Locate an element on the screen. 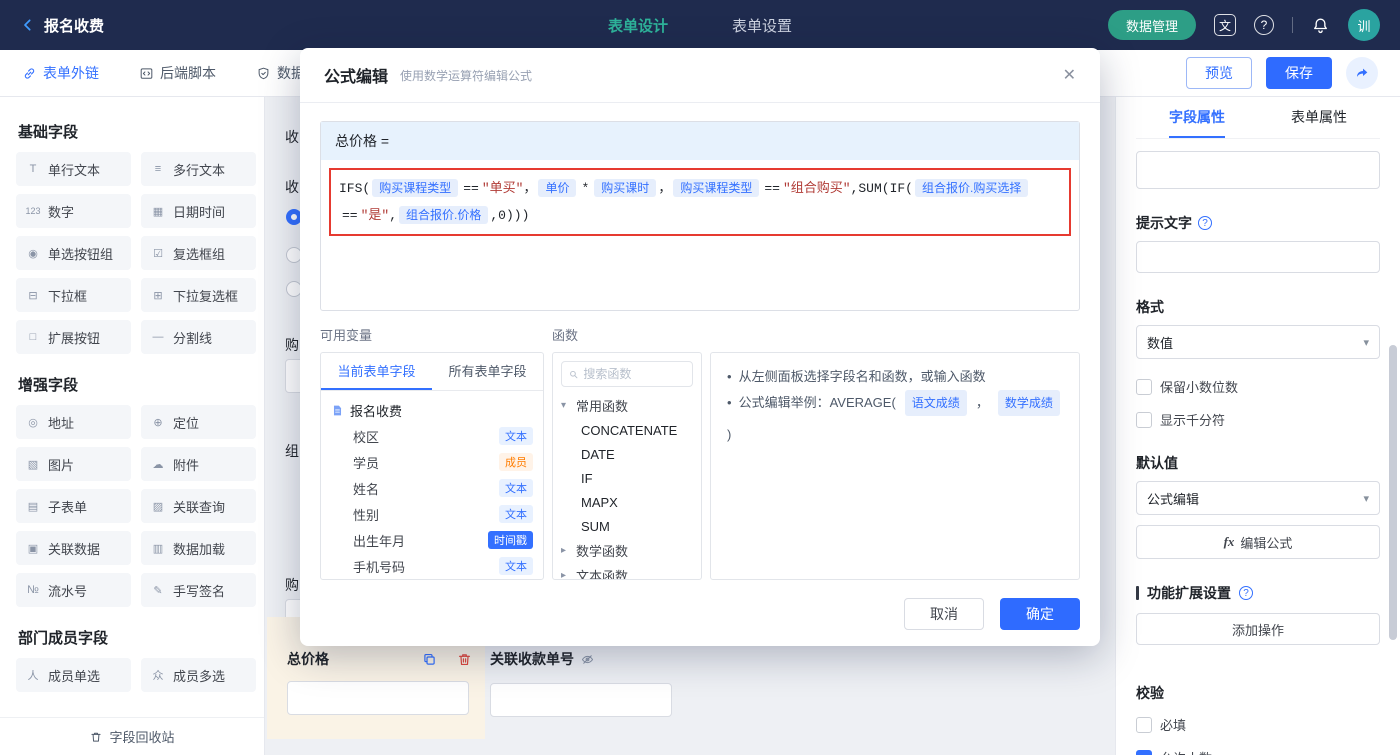  formula-string-token: "组合购买" is located at coordinates (816, 188).